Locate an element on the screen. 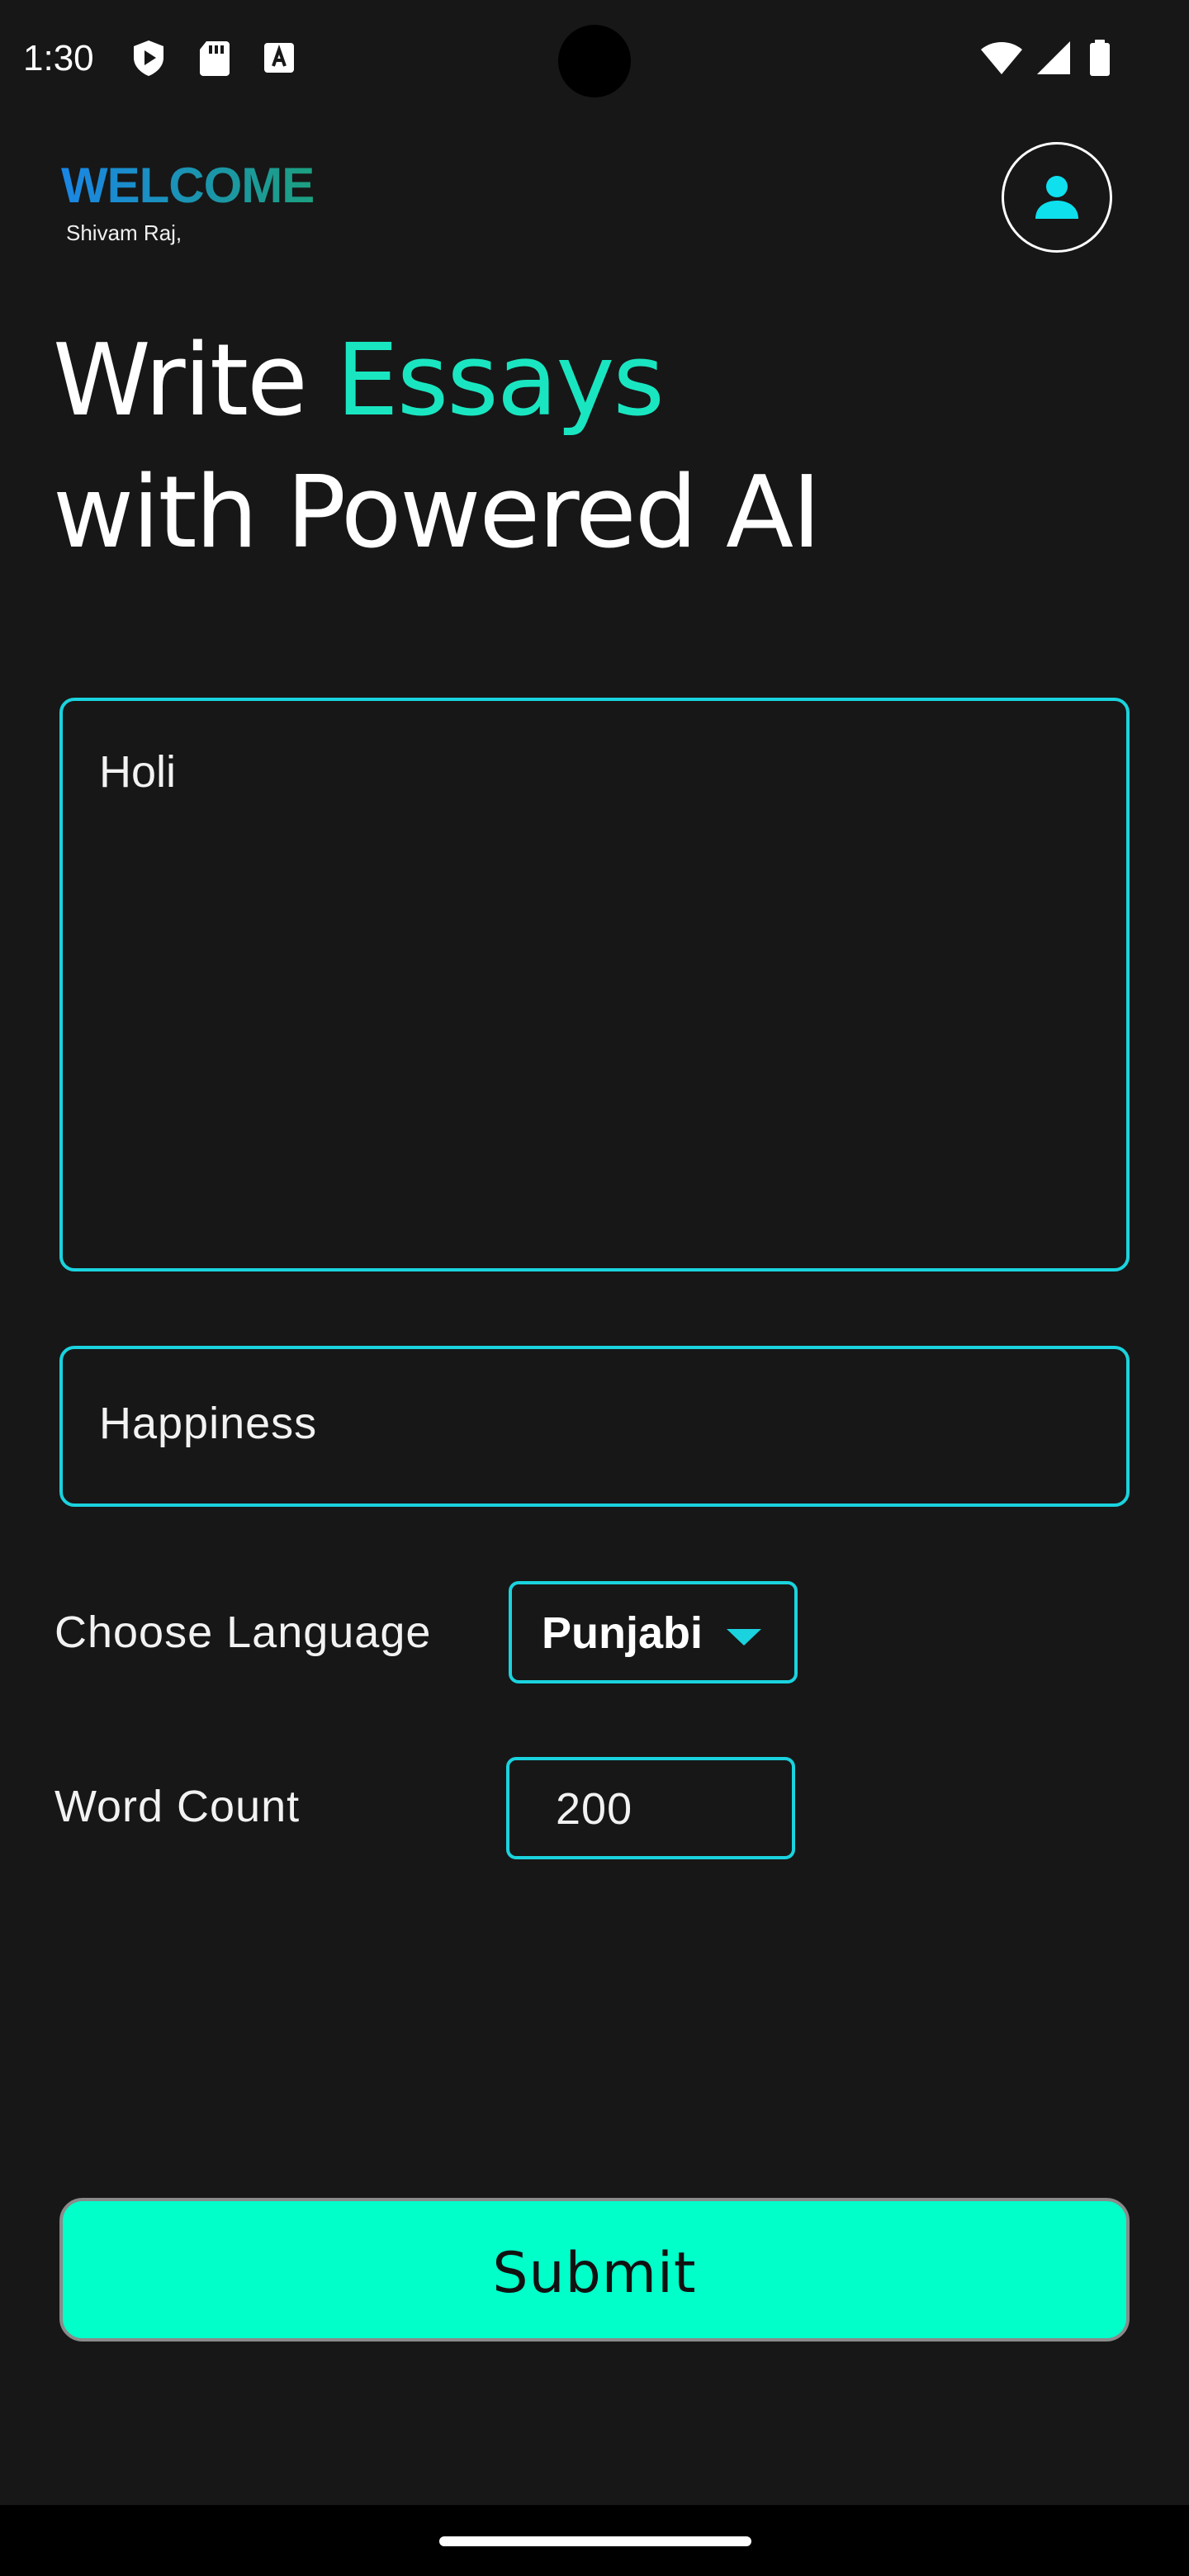  username: Shivam Raj, is located at coordinates (124, 232).